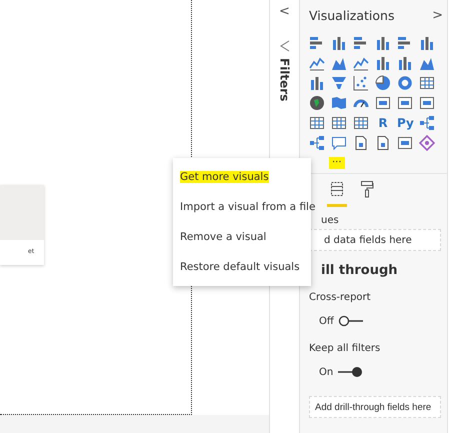 Image resolution: width=457 pixels, height=433 pixels. I want to click on fields-icon, so click(337, 189).